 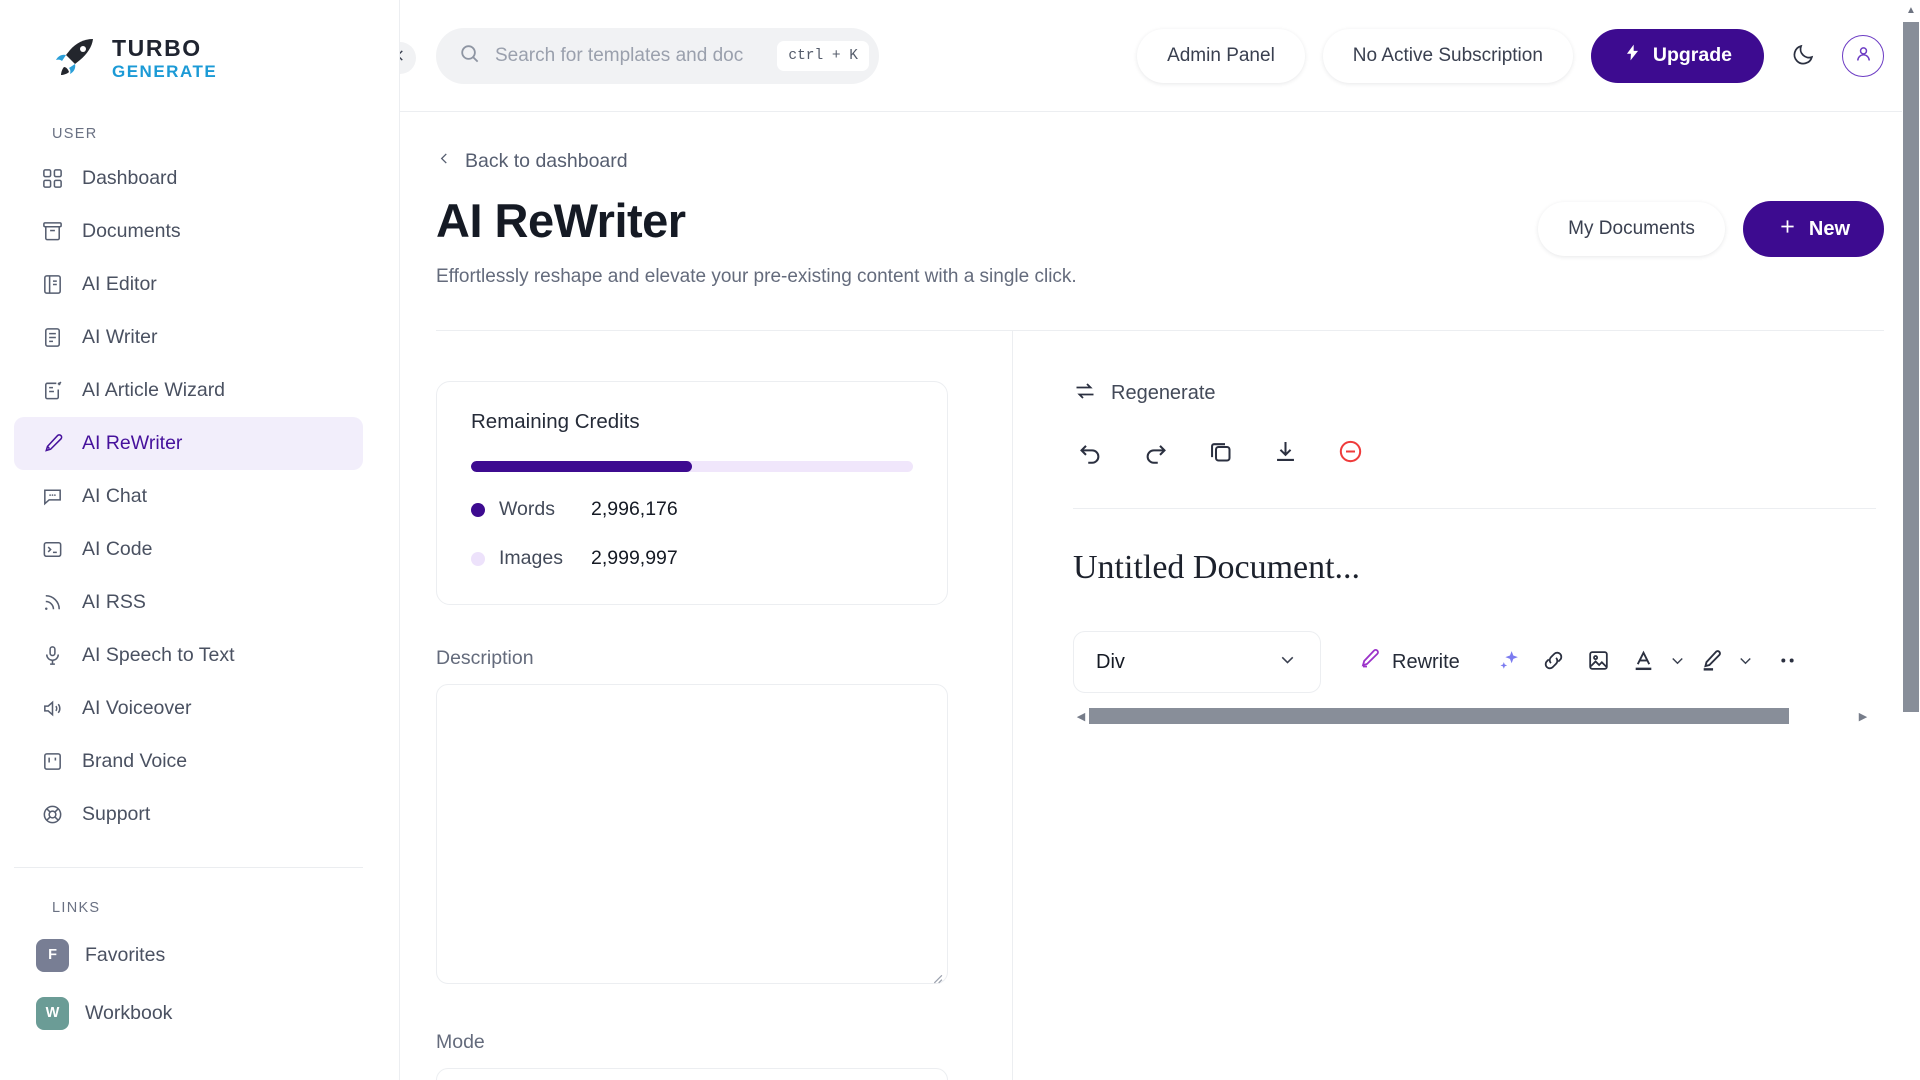 I want to click on copy-icon, so click(x=1220, y=453).